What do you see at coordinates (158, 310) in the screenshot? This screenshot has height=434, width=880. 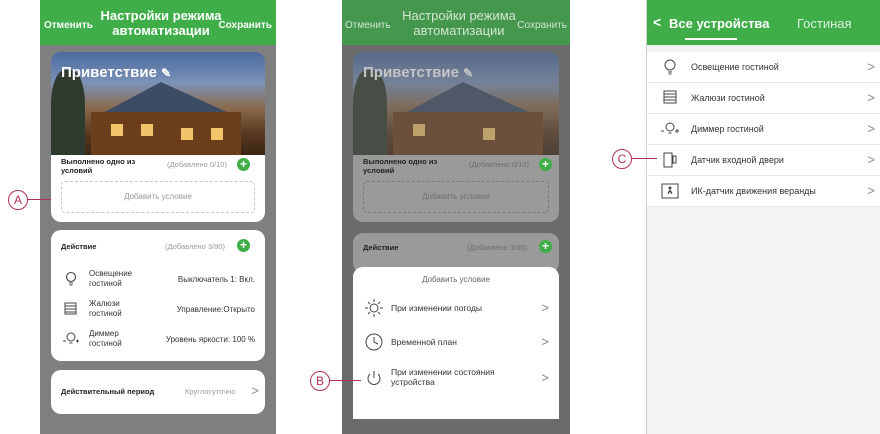 I see `action-row: Жалюзи гостиной Управление:Открыто` at bounding box center [158, 310].